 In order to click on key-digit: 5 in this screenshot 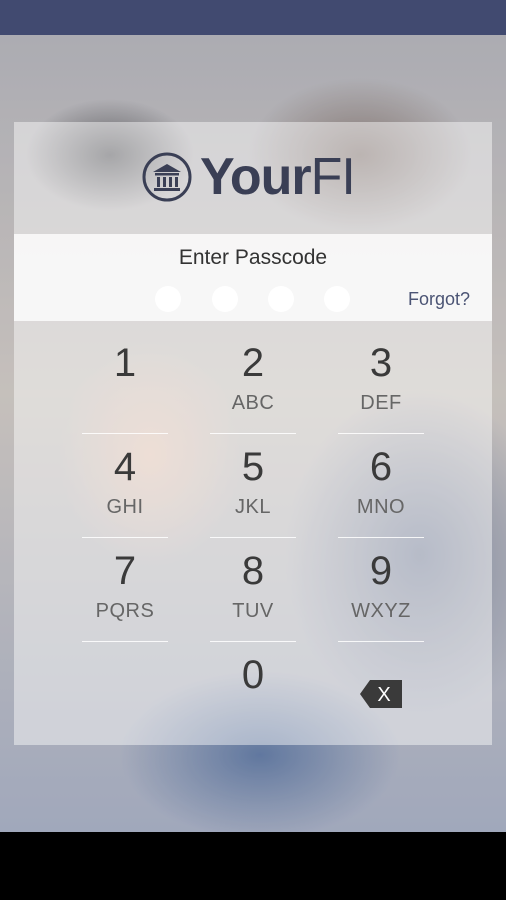, I will do `click(253, 467)`.